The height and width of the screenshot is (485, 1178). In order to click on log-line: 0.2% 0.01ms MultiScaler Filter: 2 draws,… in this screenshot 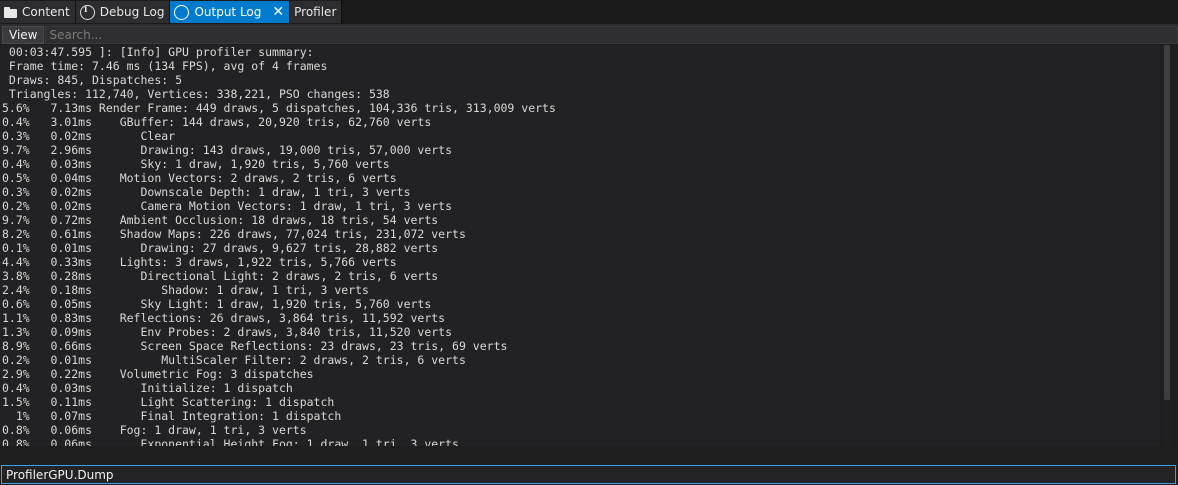, I will do `click(234, 360)`.